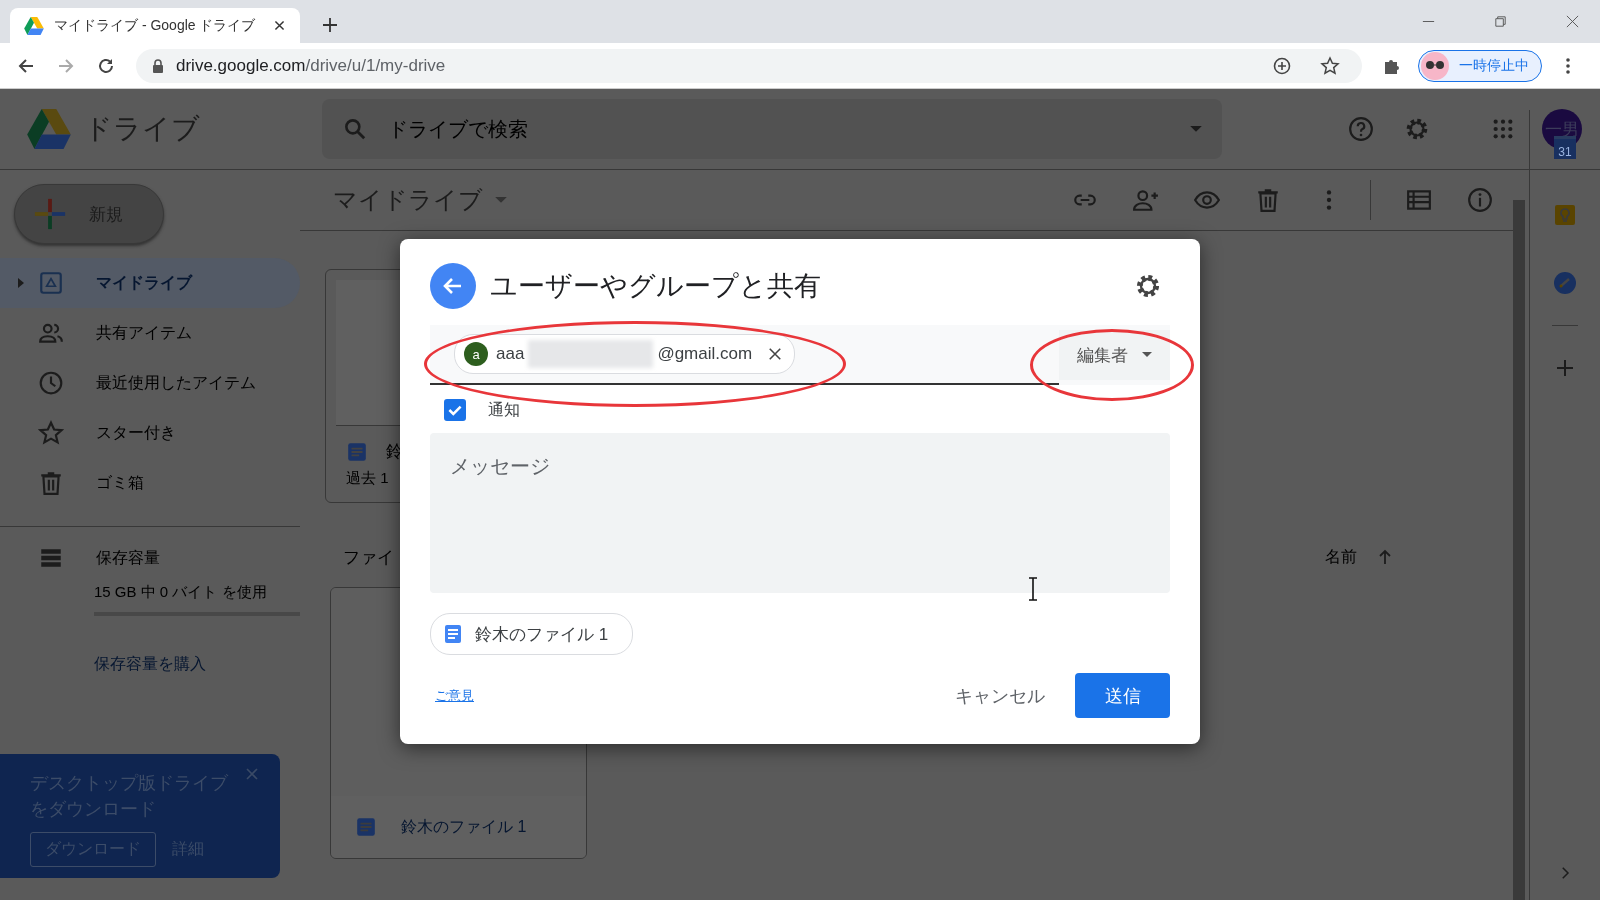 The width and height of the screenshot is (1600, 900). I want to click on message-field: メッセージ, so click(800, 513).